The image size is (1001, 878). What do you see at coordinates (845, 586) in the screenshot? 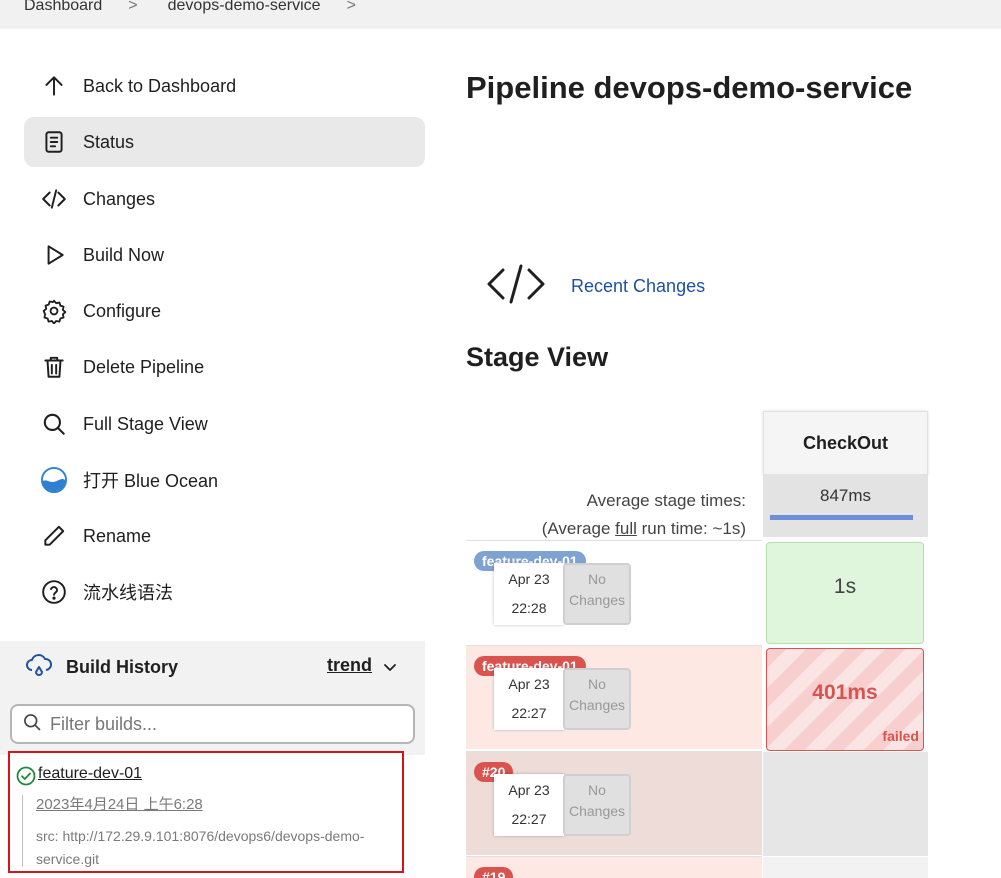
I see `stage-duration: 1s` at bounding box center [845, 586].